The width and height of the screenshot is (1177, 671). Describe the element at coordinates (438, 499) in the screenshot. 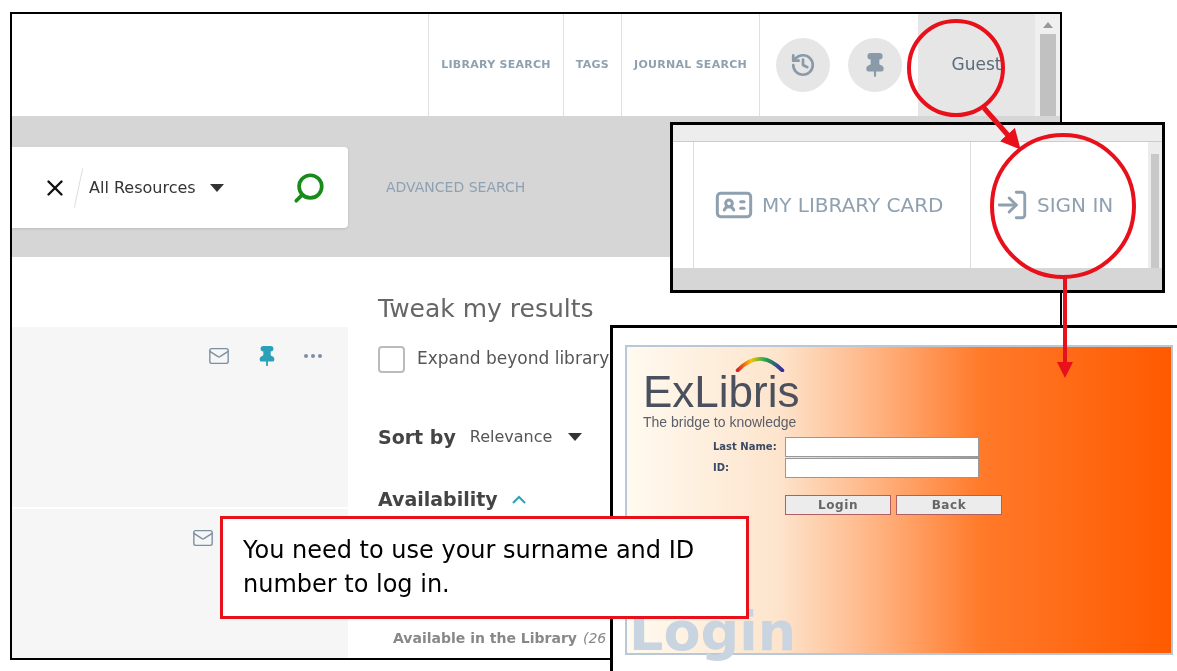

I see `availability-heading: Availability` at that location.